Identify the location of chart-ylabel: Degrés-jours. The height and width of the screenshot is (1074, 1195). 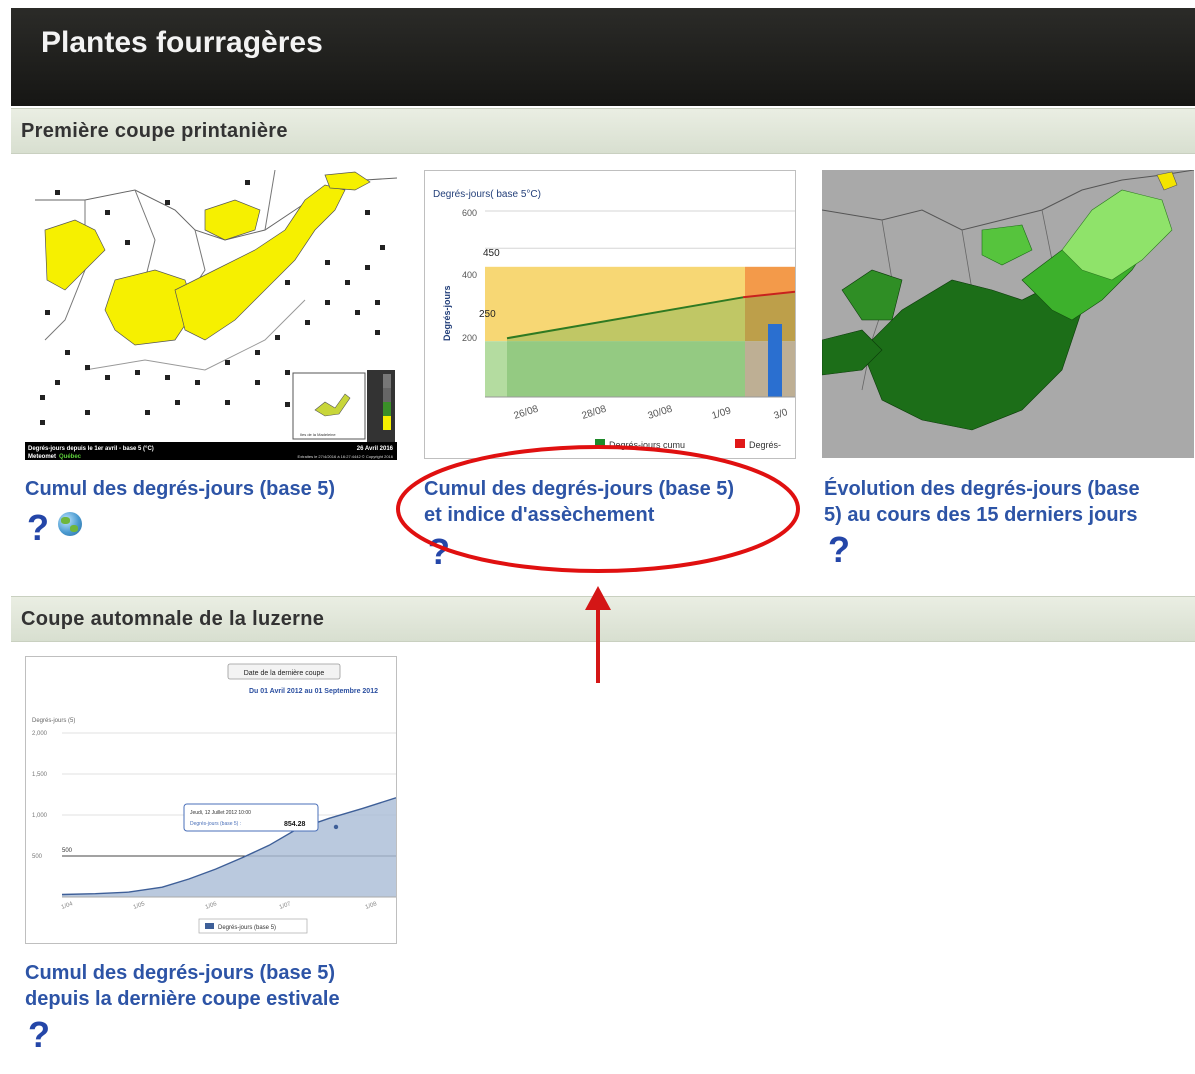
(447, 313).